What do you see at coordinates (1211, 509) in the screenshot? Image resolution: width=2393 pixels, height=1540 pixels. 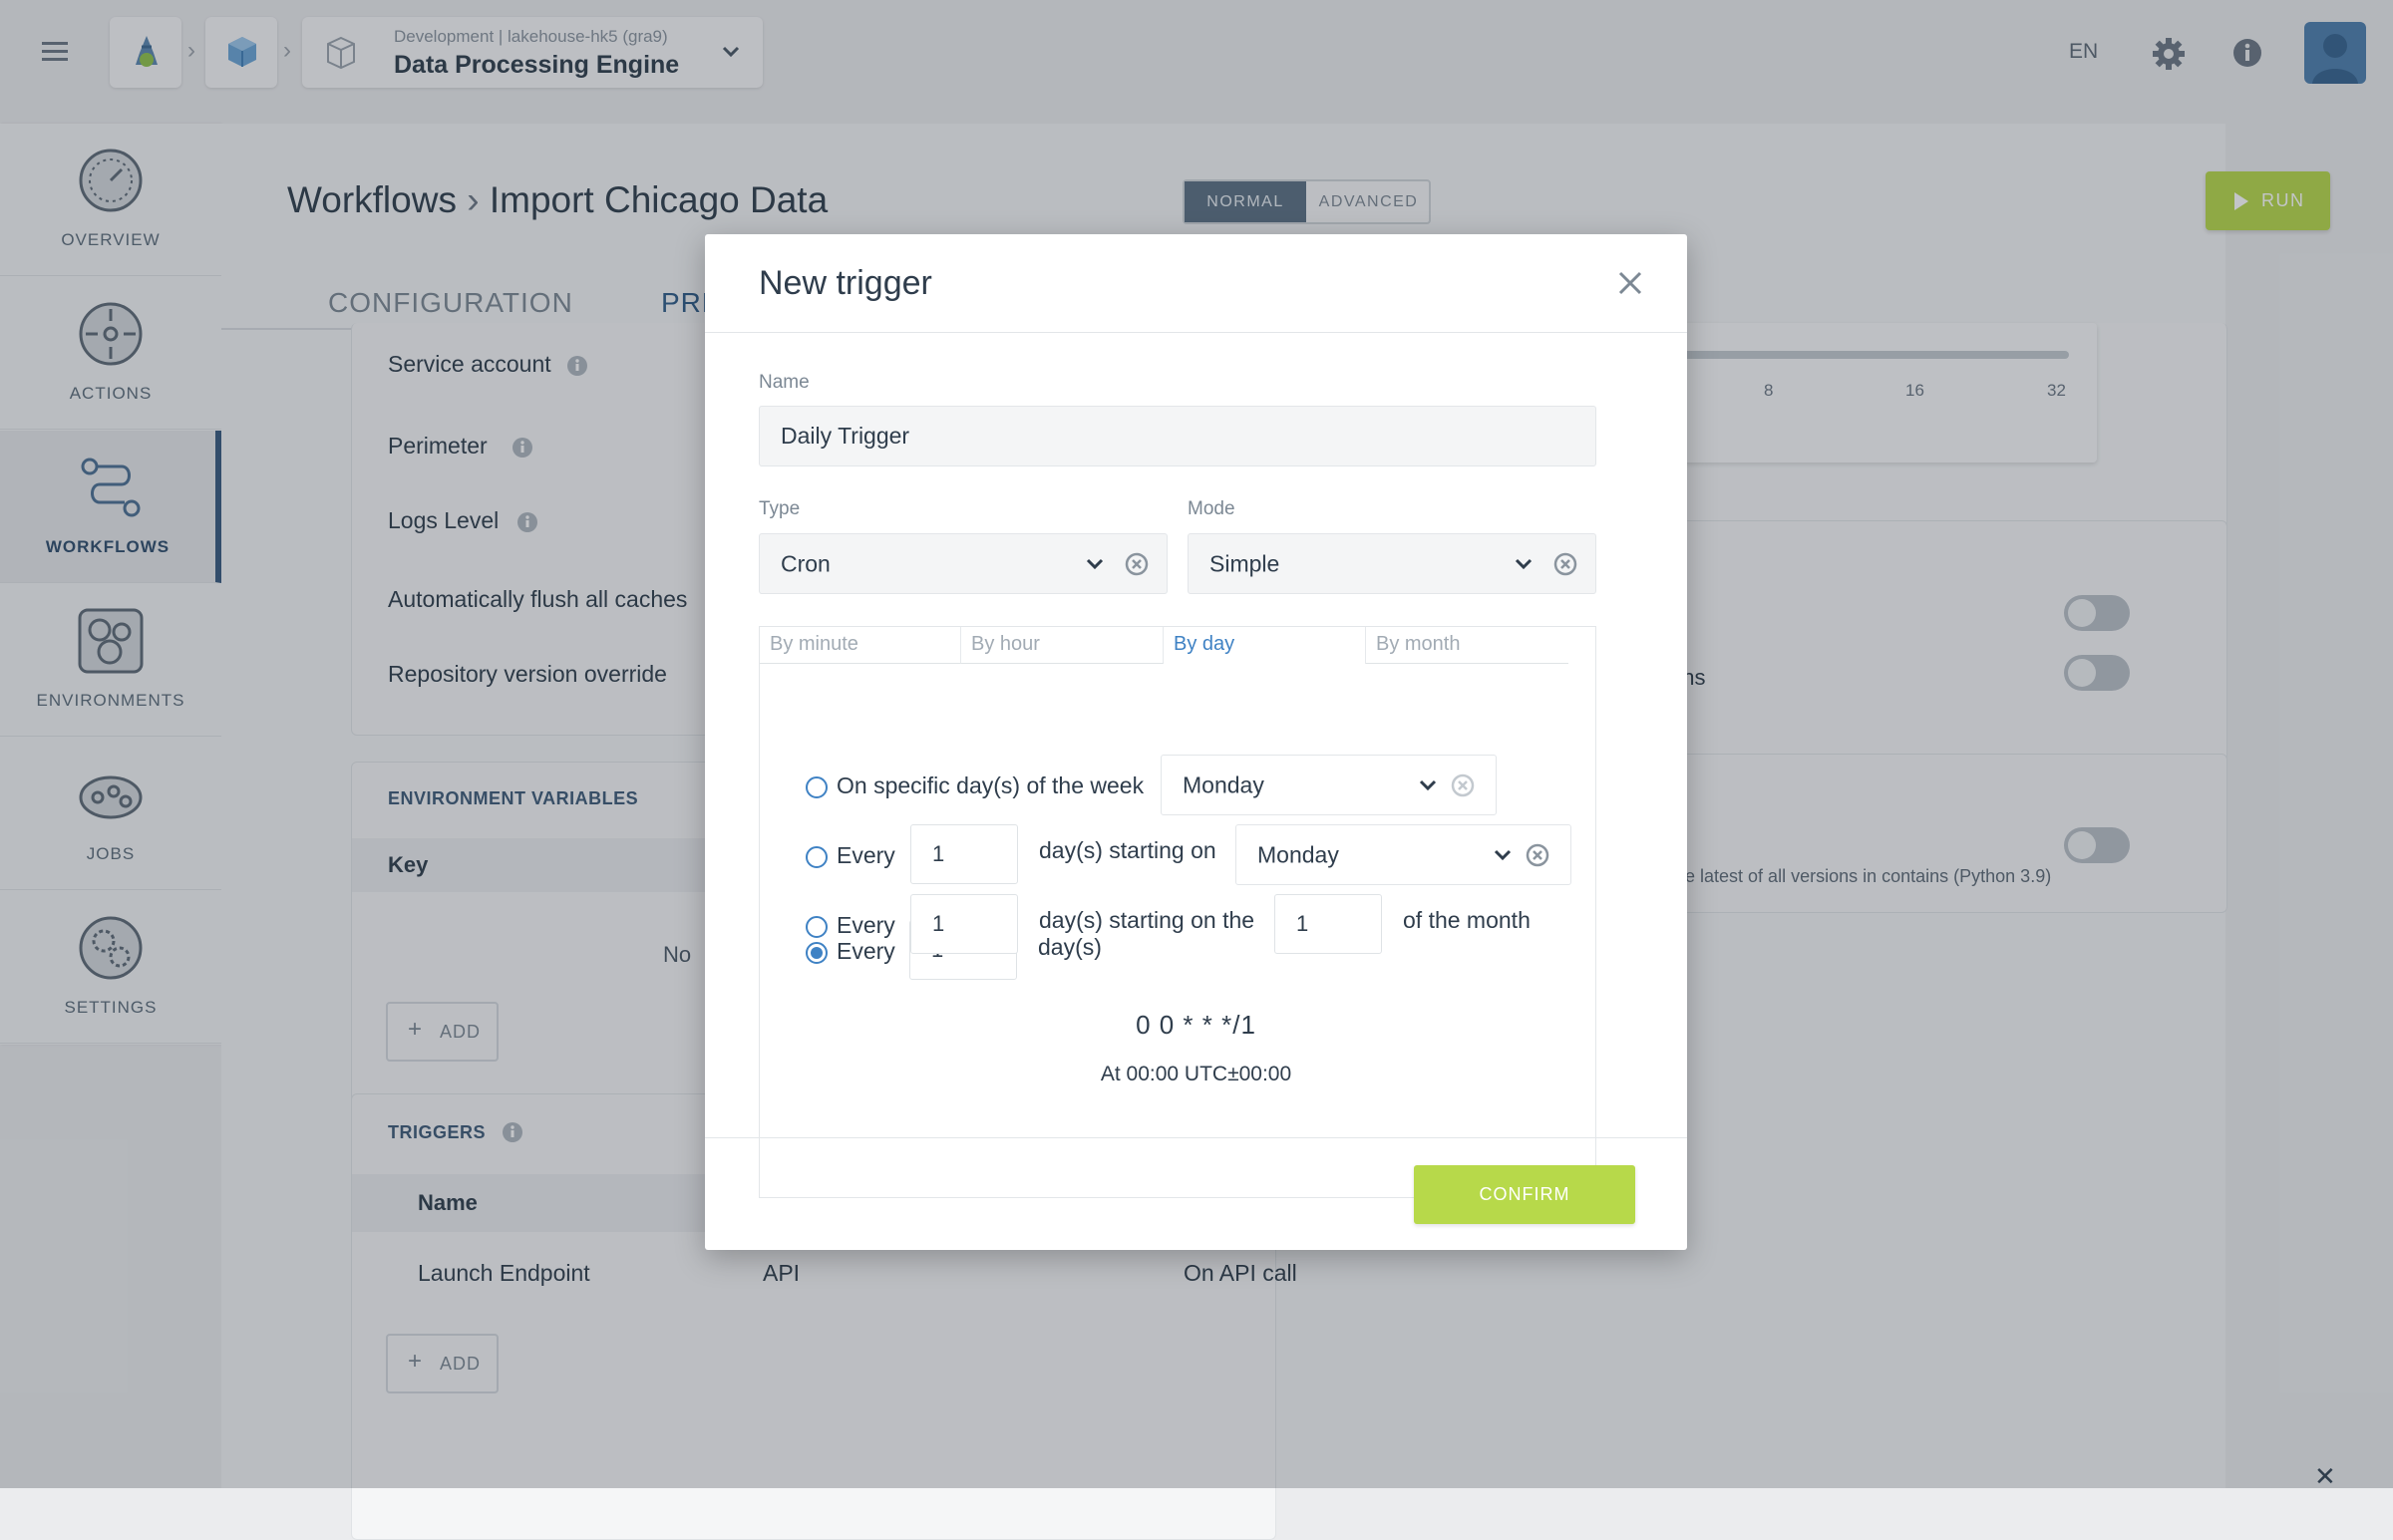 I see `mode-field-label: Mode` at bounding box center [1211, 509].